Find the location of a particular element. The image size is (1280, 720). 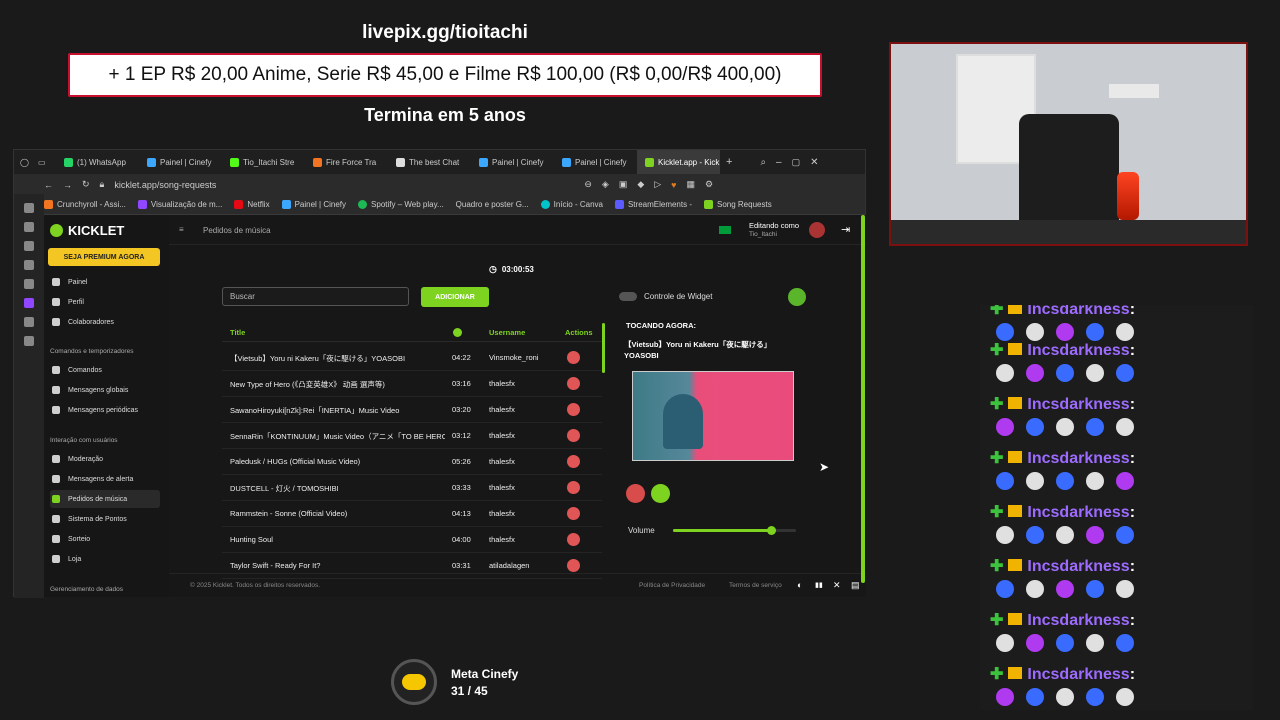

bookmark-canva: Início - Canva is located at coordinates (571, 204).